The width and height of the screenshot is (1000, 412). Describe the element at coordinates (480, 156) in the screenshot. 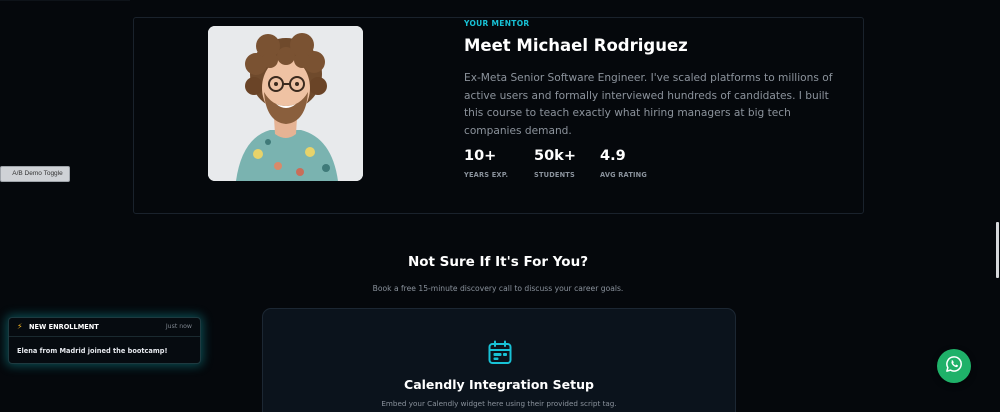

I see `stat-value: 10+` at that location.